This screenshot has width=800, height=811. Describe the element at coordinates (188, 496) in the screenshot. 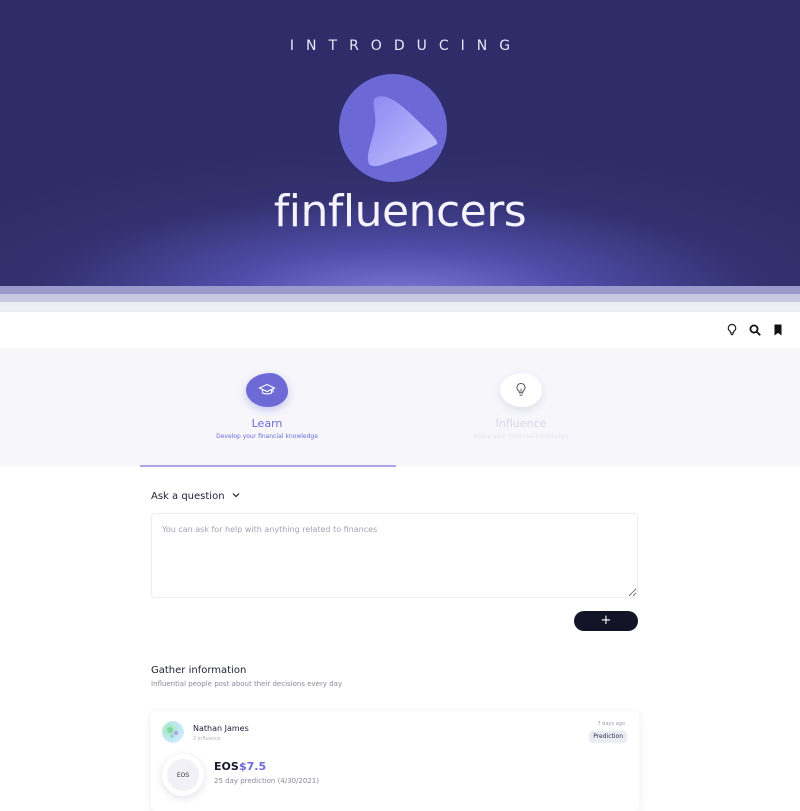

I see `ask-question-label: Ask a question` at that location.